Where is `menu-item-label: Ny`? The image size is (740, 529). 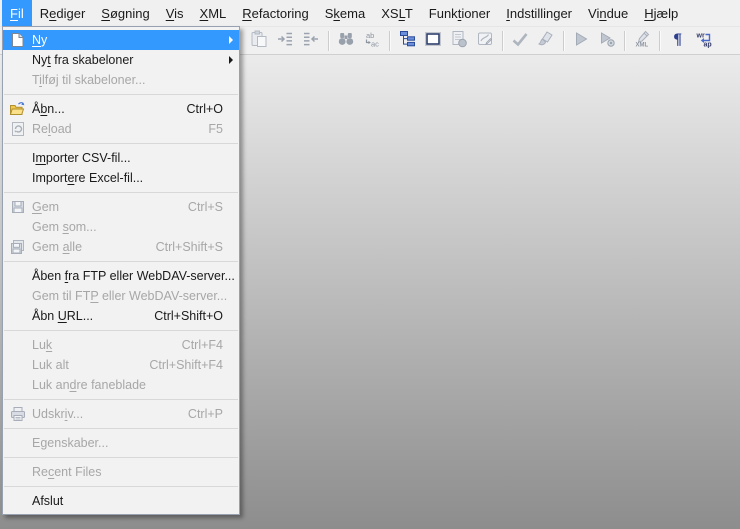
menu-item-label: Ny is located at coordinates (40, 40).